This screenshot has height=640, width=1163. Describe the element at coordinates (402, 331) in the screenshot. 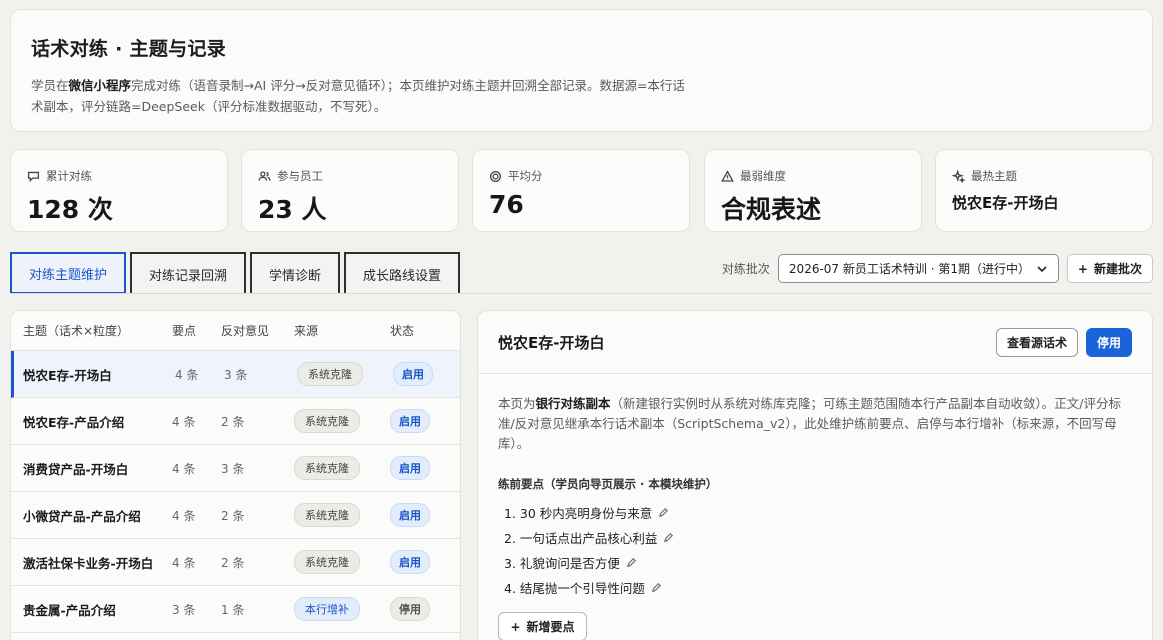

I see `col-status: 状态` at that location.